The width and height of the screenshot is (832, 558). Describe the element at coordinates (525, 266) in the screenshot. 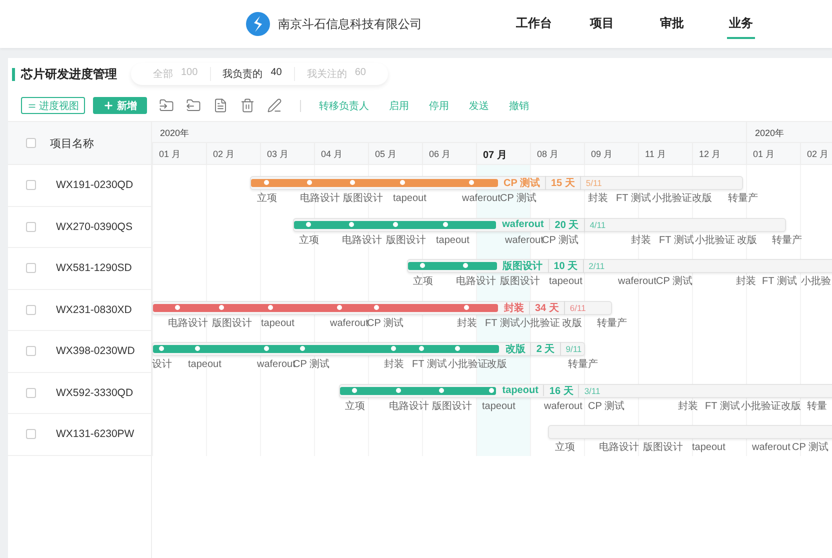

I see `current-phase: 版图设计` at that location.